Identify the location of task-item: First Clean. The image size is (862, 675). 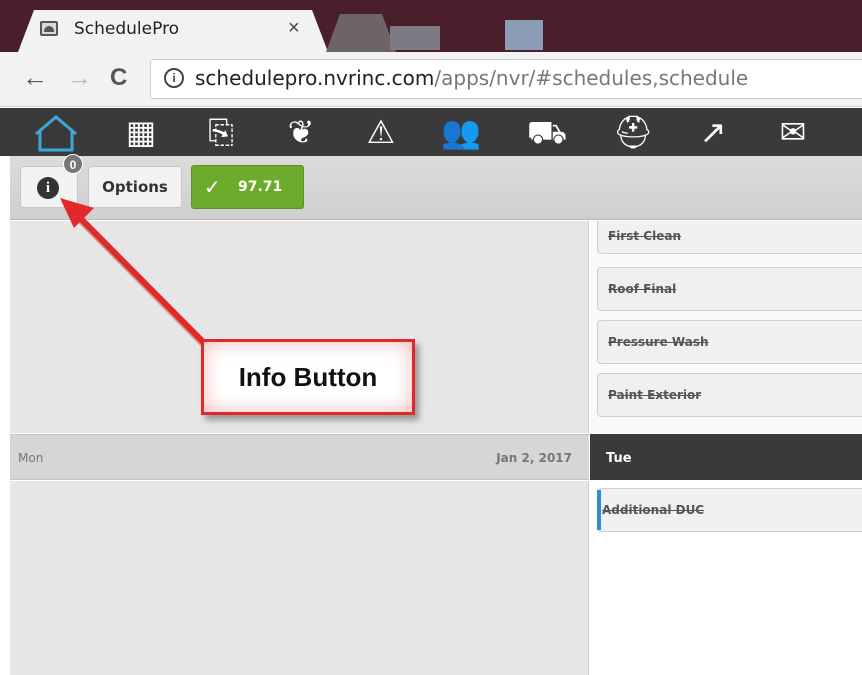
(729, 237).